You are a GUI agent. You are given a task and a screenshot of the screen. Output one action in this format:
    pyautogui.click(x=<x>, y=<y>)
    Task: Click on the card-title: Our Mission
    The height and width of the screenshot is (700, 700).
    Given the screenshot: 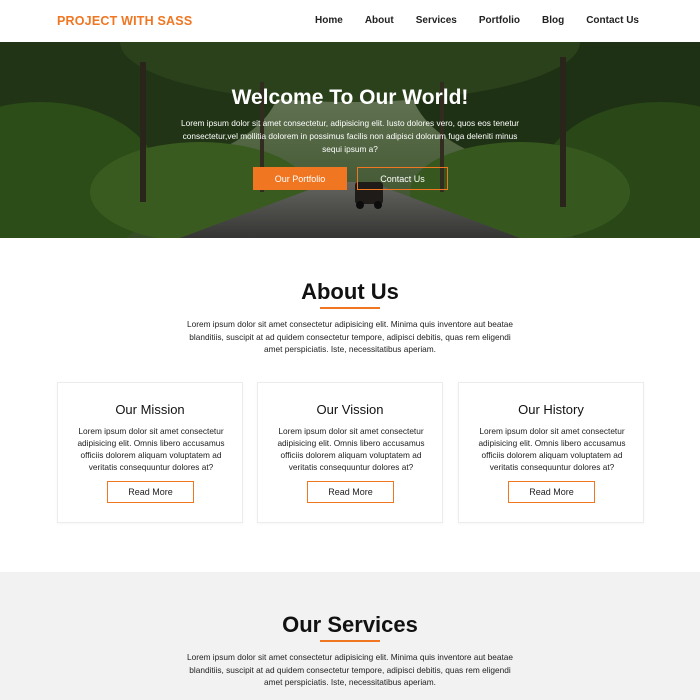 What is the action you would take?
    pyautogui.click(x=150, y=409)
    